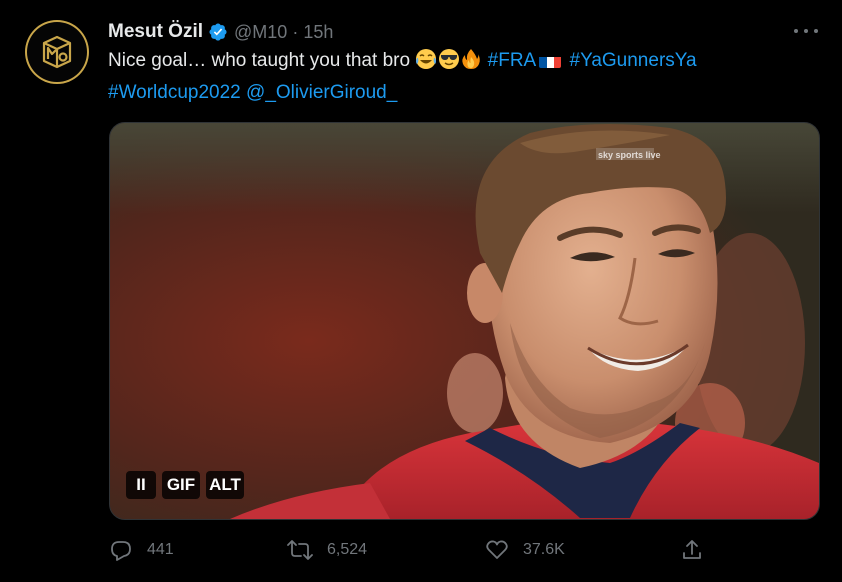 This screenshot has height=582, width=842. What do you see at coordinates (160, 549) in the screenshot?
I see `reply-count: 441` at bounding box center [160, 549].